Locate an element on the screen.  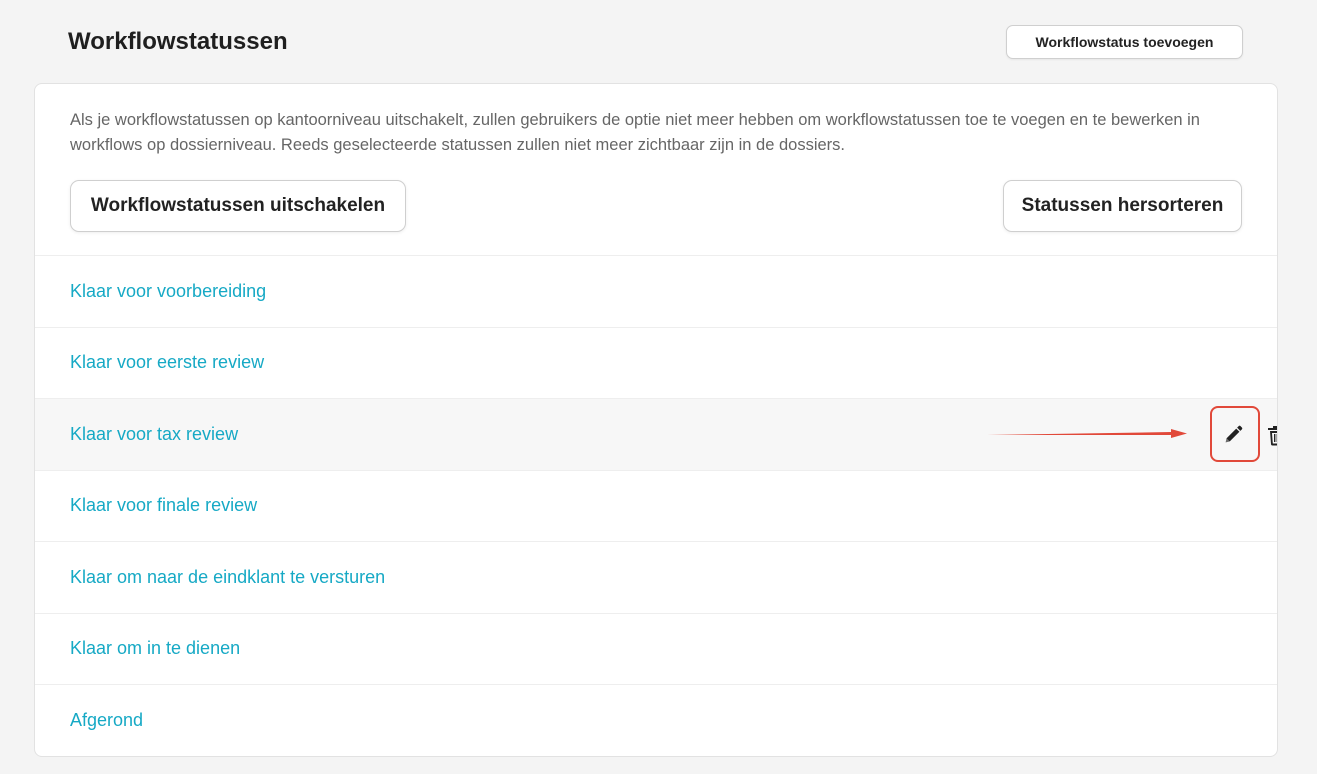
status-row: Klaar om naar de eindklant te versturen is located at coordinates (656, 577).